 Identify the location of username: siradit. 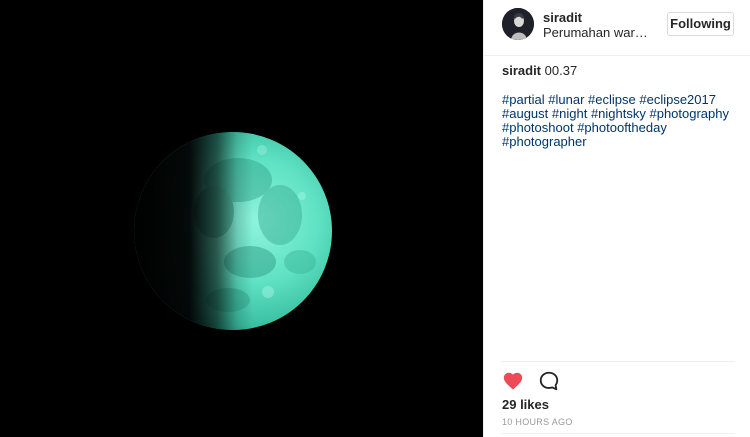
(562, 17).